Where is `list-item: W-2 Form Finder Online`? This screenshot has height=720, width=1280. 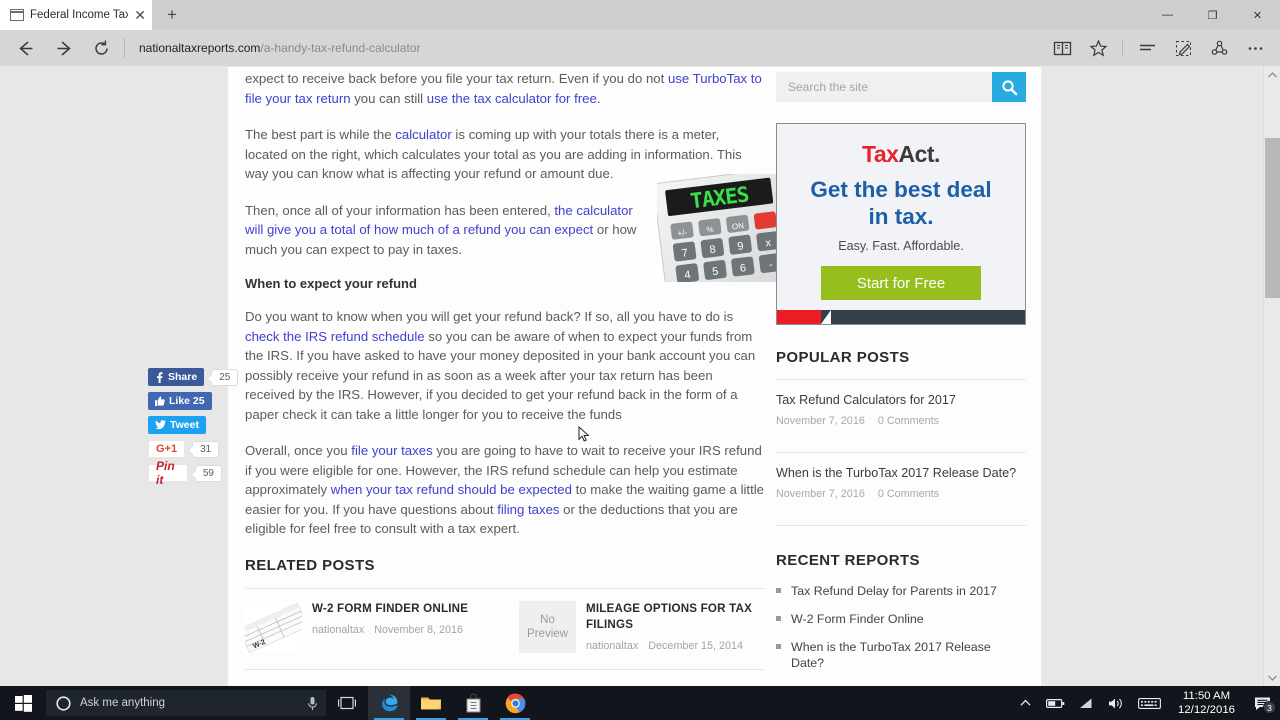 list-item: W-2 Form Finder Online is located at coordinates (901, 619).